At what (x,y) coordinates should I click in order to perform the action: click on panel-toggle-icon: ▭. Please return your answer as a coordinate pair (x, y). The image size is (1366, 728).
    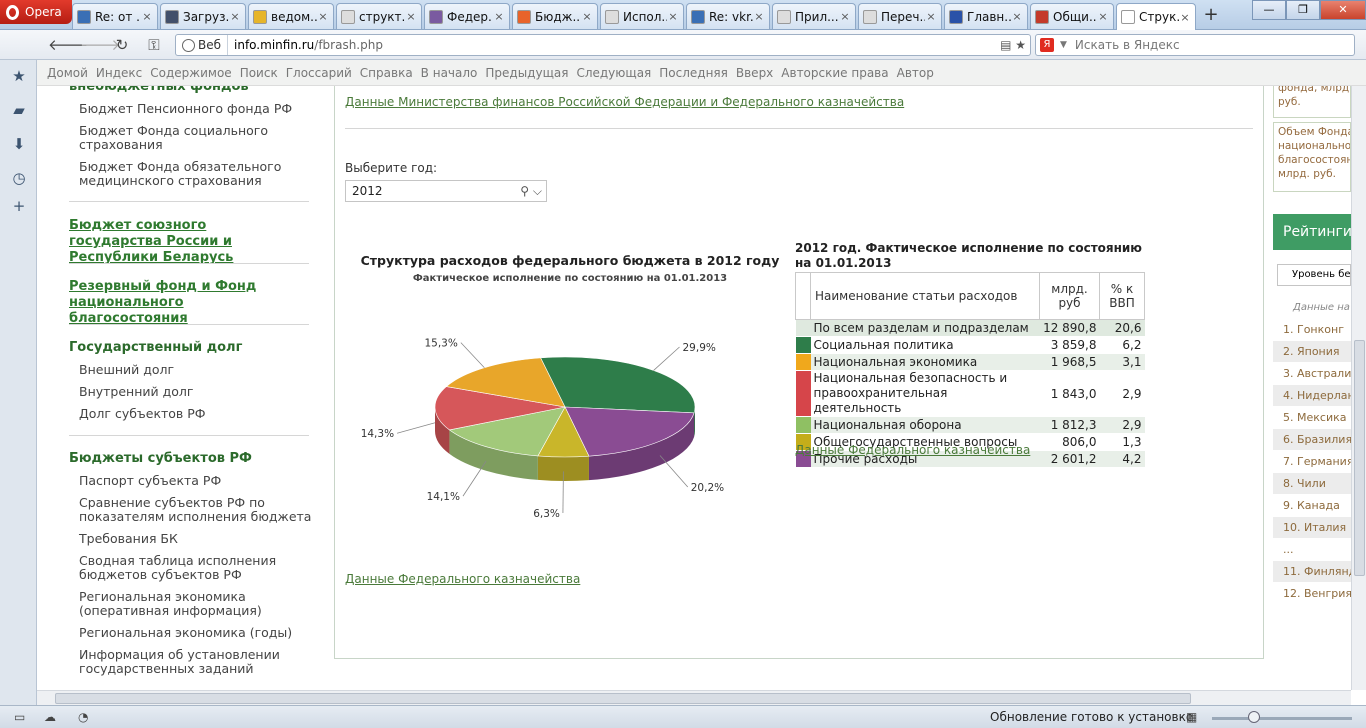
    Looking at the image, I should click on (19, 717).